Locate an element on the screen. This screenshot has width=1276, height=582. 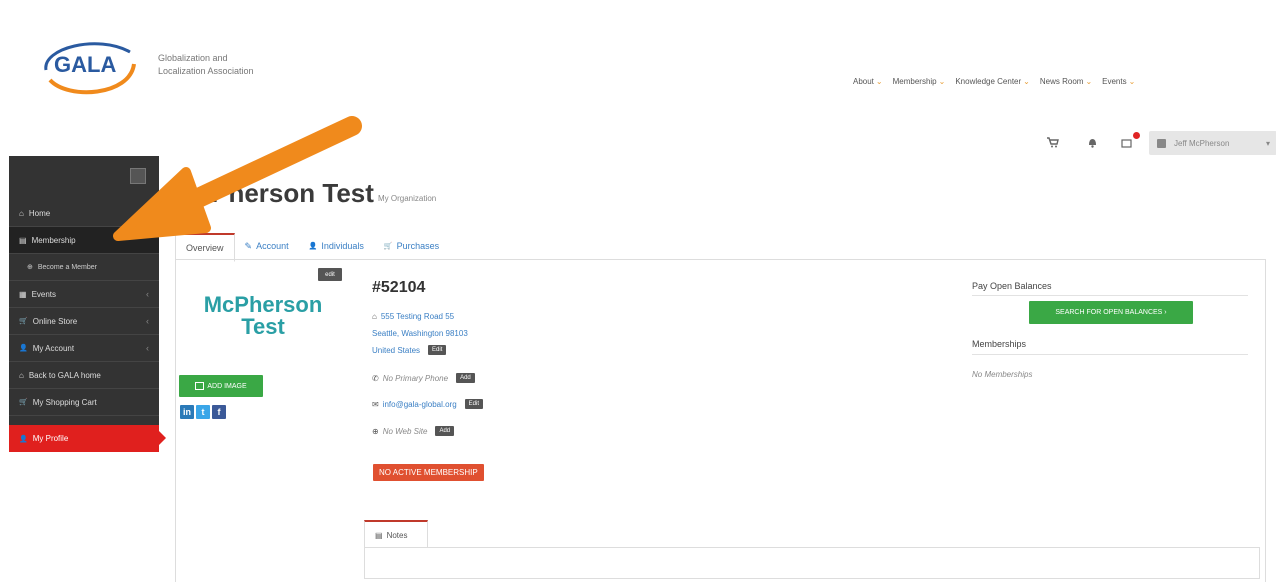
tab-label: Purchases is located at coordinates (418, 246).